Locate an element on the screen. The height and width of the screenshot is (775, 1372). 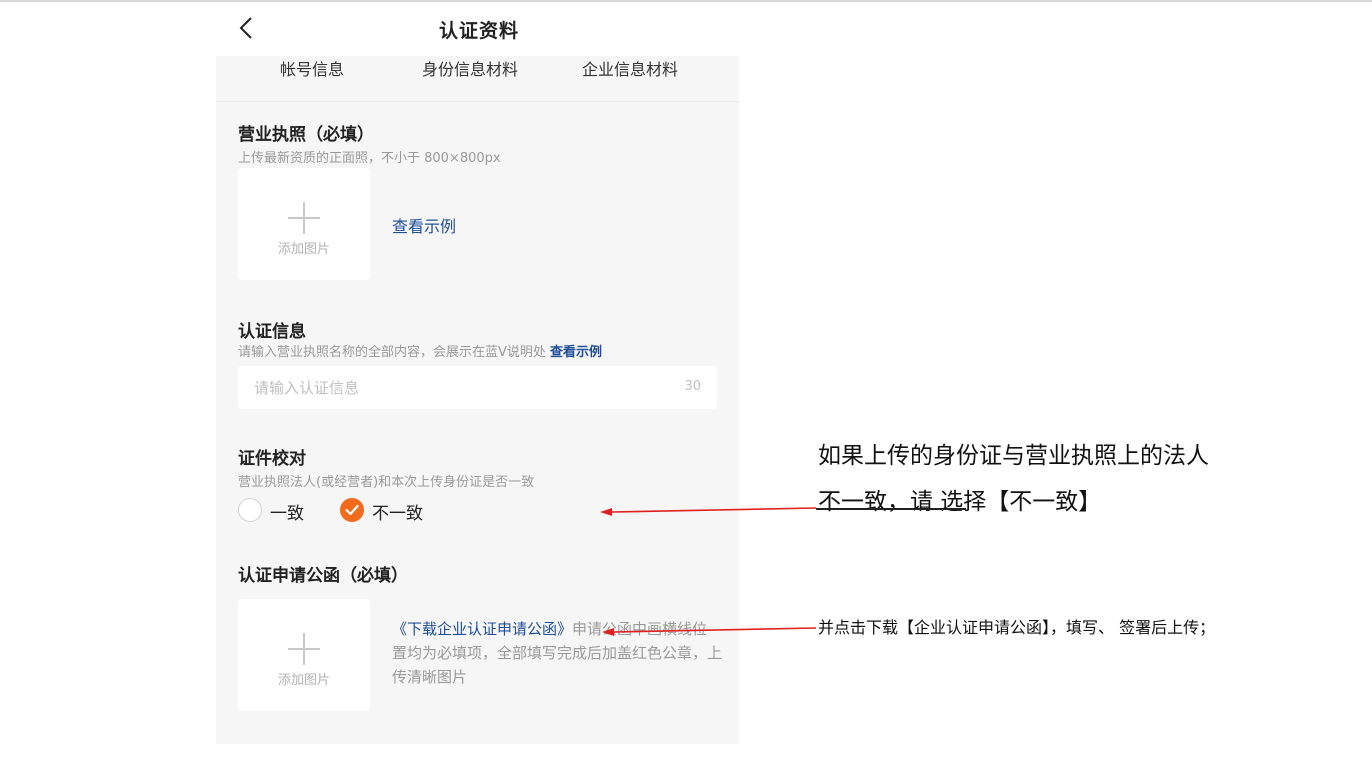
annotation-arrows is located at coordinates (708, 571).